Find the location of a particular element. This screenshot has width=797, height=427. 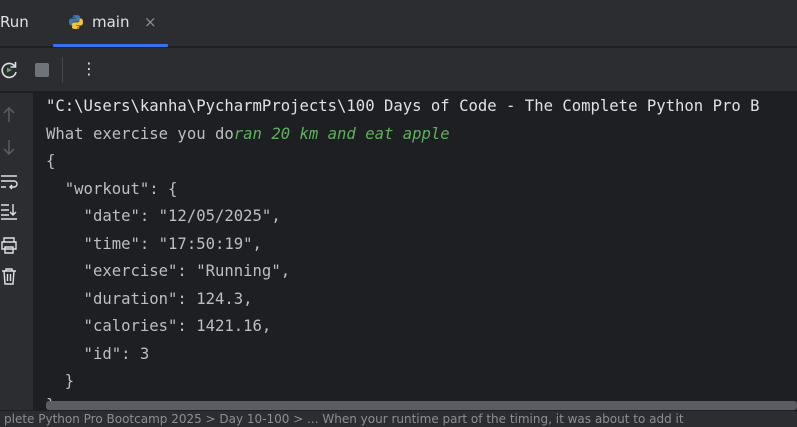

close-icon: × is located at coordinates (150, 22).